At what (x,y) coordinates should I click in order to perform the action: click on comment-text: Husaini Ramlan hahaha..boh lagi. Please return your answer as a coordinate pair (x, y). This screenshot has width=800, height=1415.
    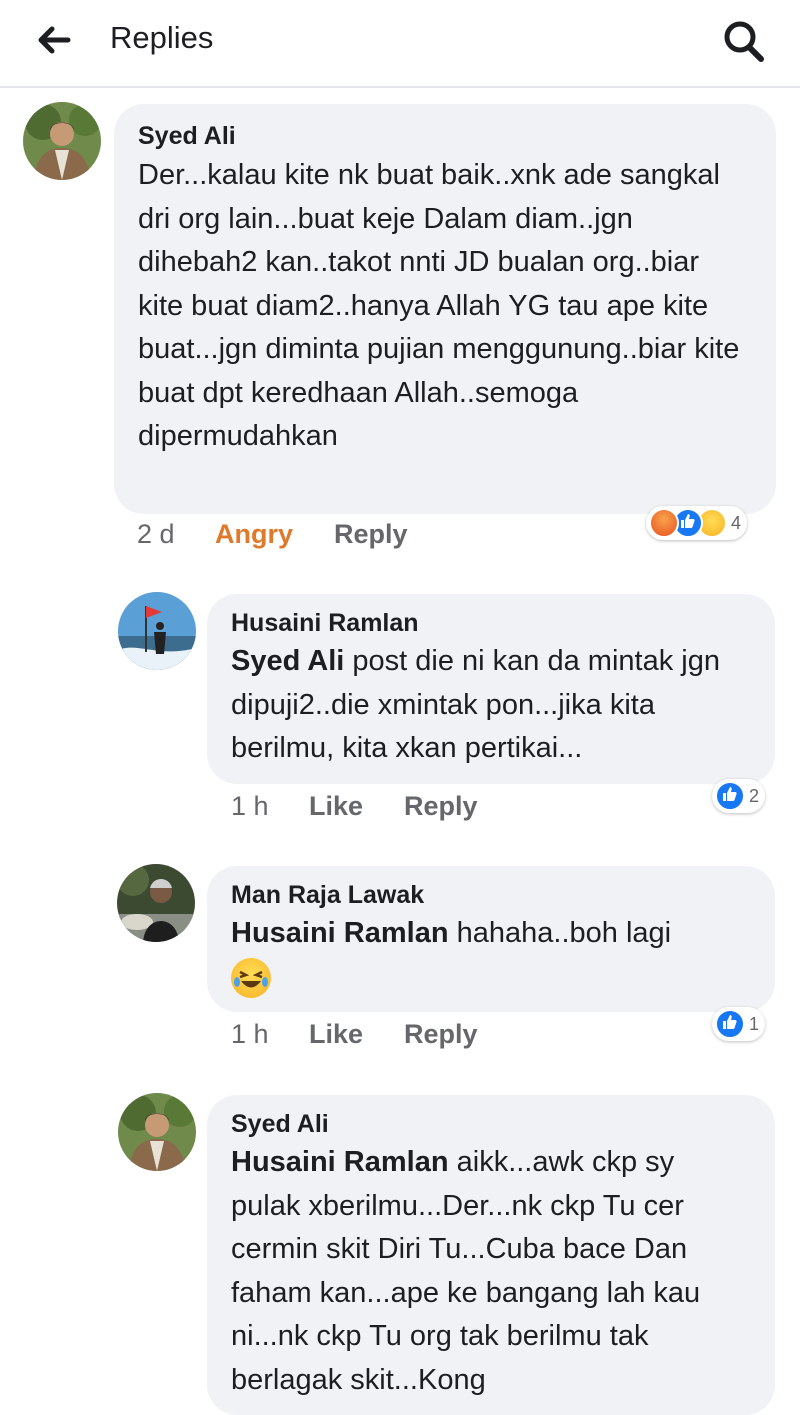
    Looking at the image, I should click on (491, 934).